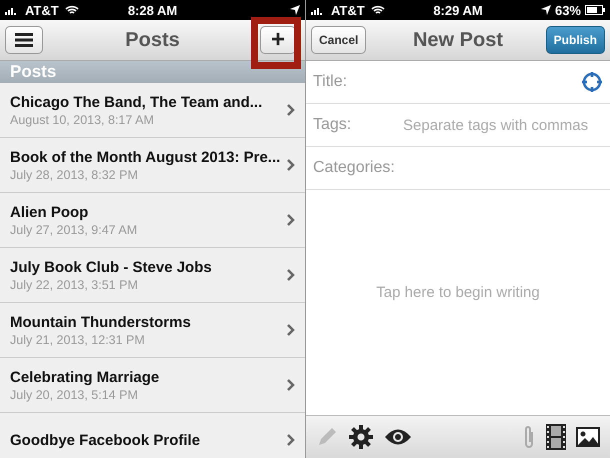 This screenshot has width=610, height=458. What do you see at coordinates (556, 437) in the screenshot?
I see `film-strip-icon` at bounding box center [556, 437].